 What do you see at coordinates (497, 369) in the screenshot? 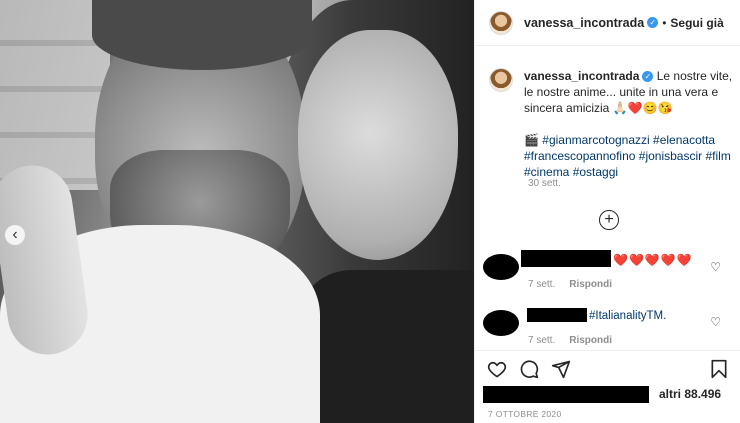
I see `heart-icon` at bounding box center [497, 369].